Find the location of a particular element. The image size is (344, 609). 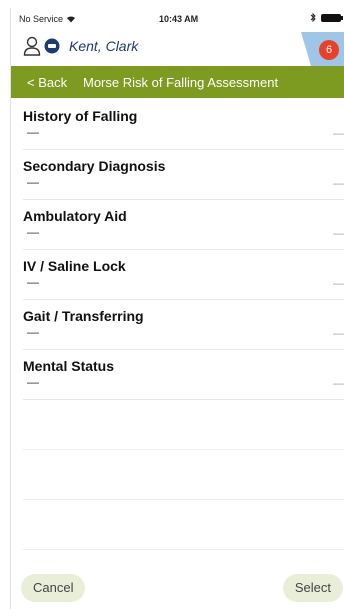

nav-bar: < Back Morse Risk of Falling Assessment is located at coordinates (177, 82).